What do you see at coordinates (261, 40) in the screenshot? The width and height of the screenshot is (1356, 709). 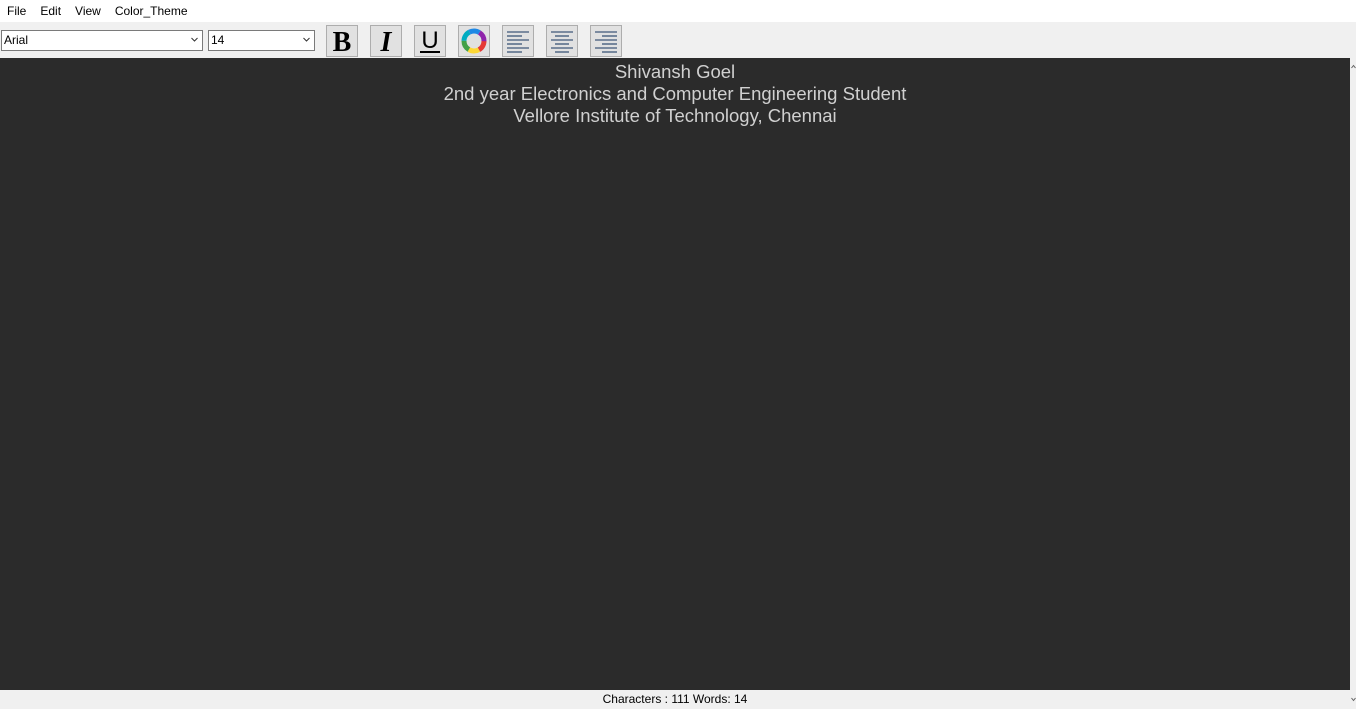 I see `font-size-select: 14` at bounding box center [261, 40].